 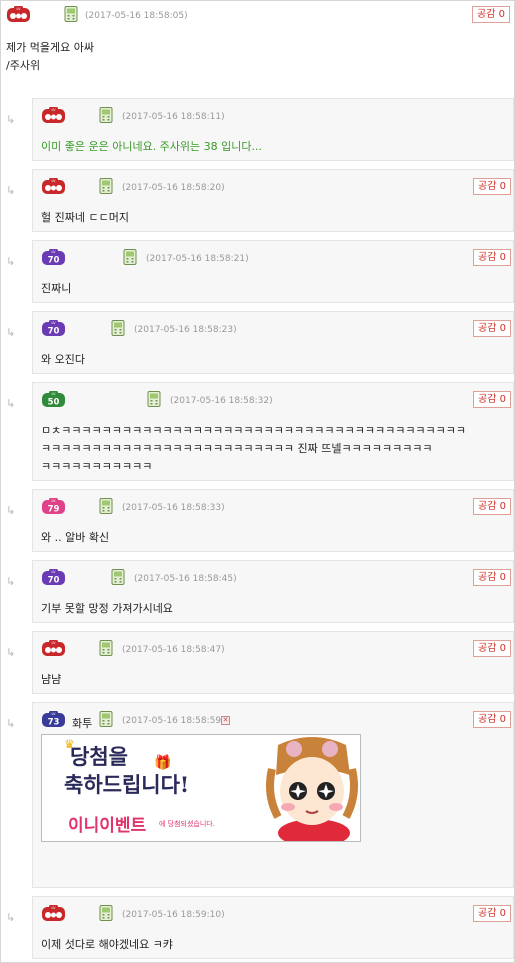 I want to click on banner-crown-icon: ♛, so click(x=69, y=744).